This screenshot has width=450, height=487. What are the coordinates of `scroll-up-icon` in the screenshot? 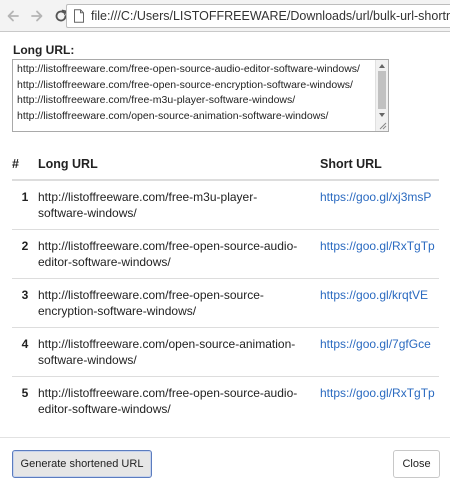 It's located at (382, 66).